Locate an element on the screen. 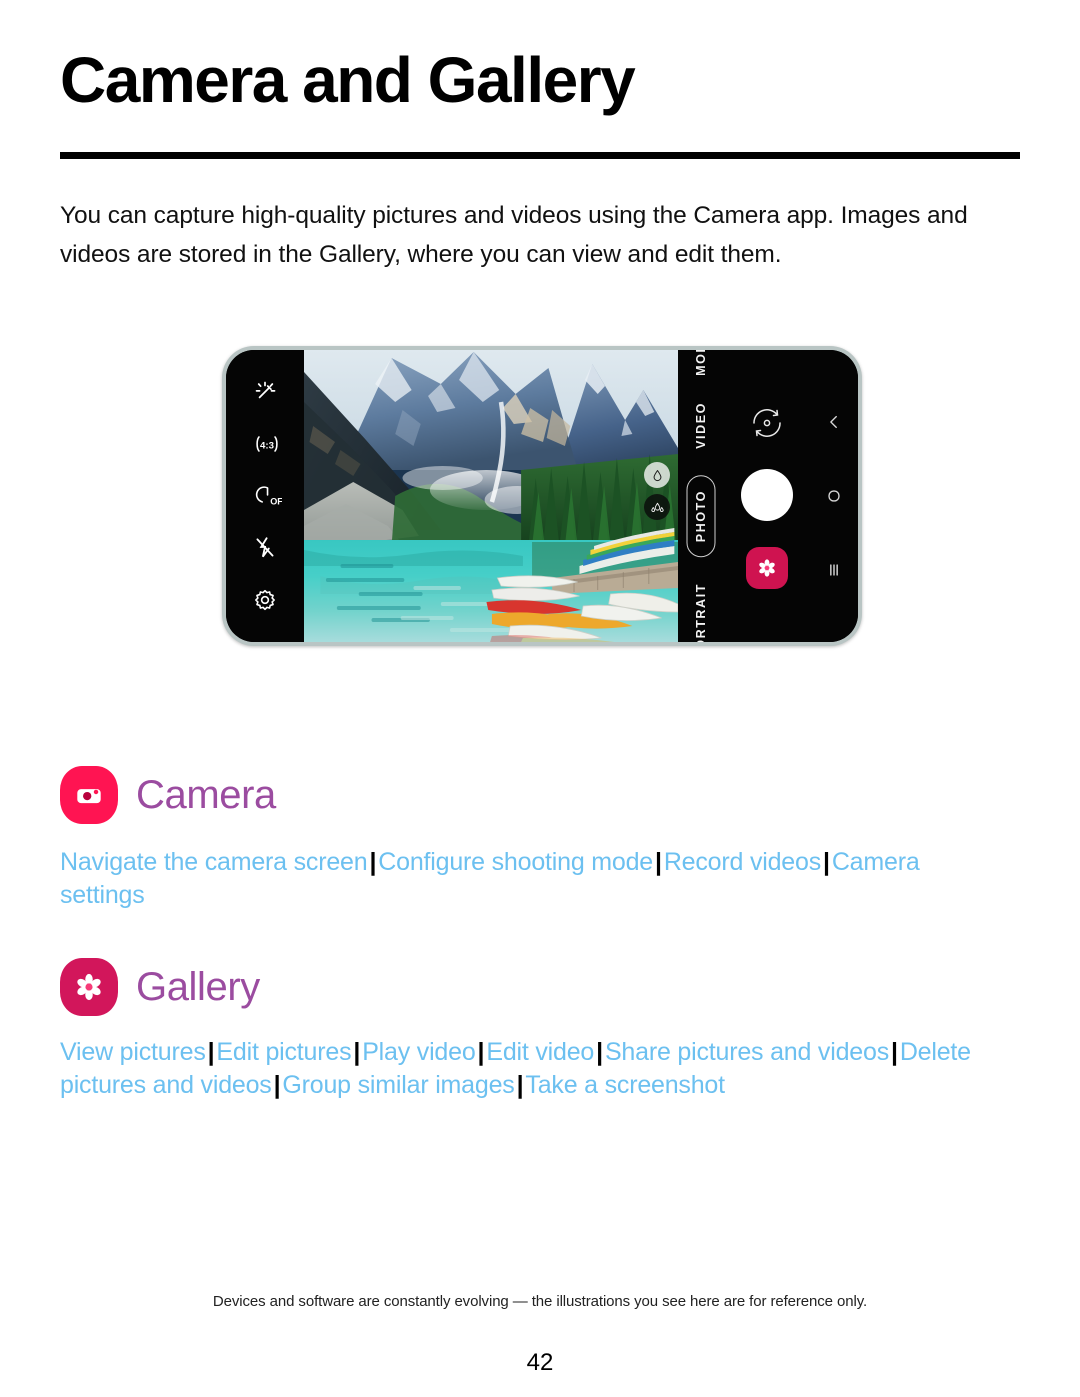  camera-mode-portrait: PORTRAIT is located at coordinates (701, 612).